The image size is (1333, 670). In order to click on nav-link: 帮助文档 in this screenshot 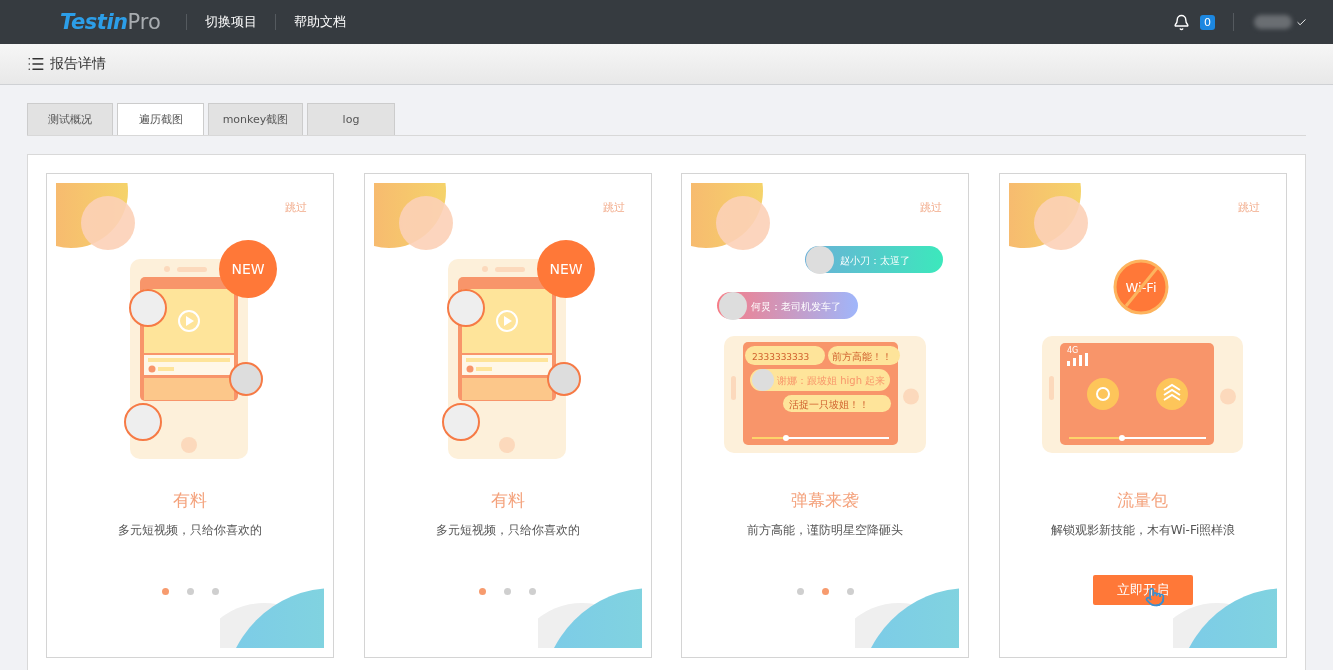, I will do `click(319, 22)`.